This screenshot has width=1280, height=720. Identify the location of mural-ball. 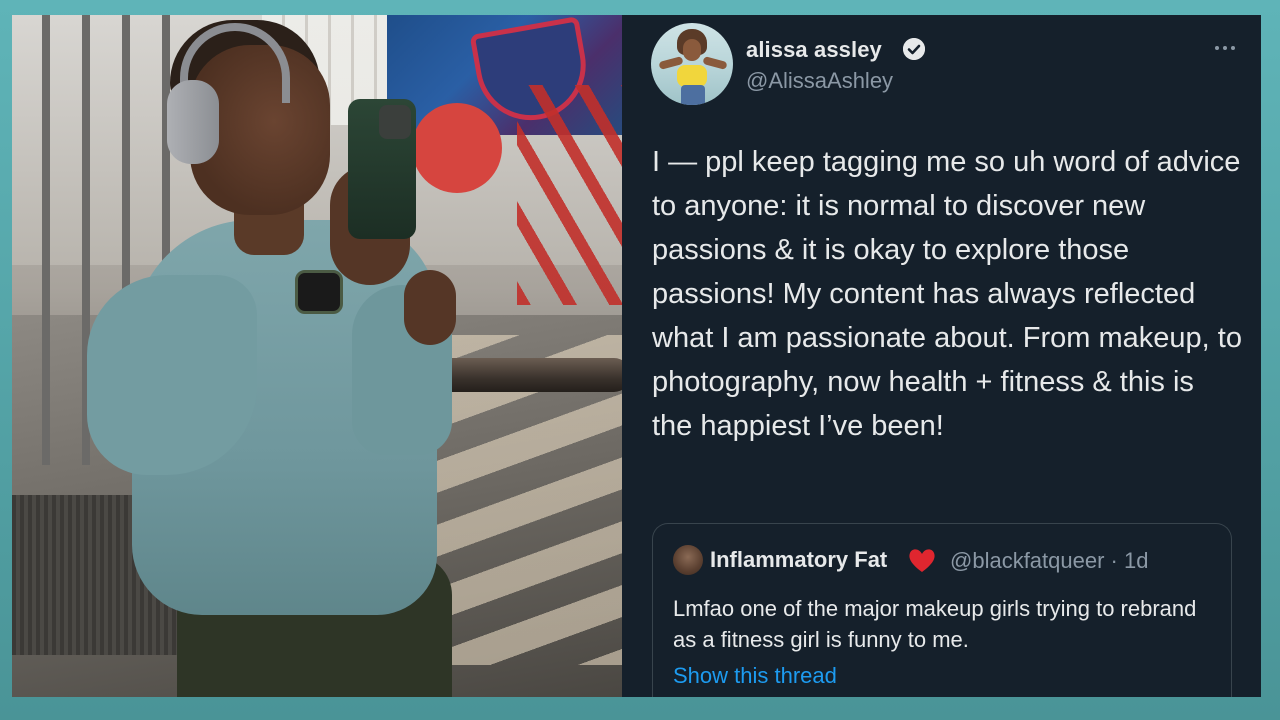
(457, 148).